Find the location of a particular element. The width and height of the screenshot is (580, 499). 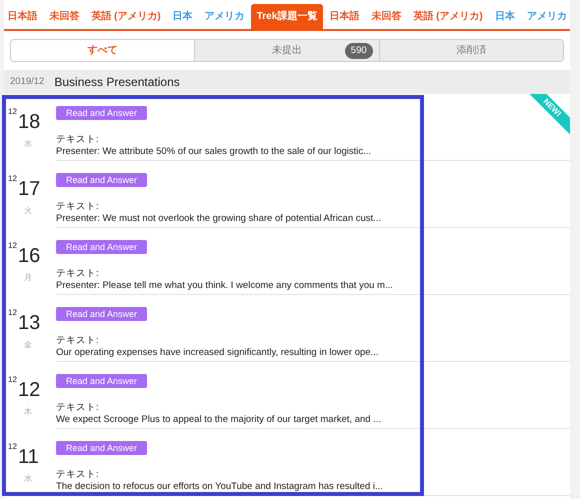

weekday-label: 金 is located at coordinates (28, 345).